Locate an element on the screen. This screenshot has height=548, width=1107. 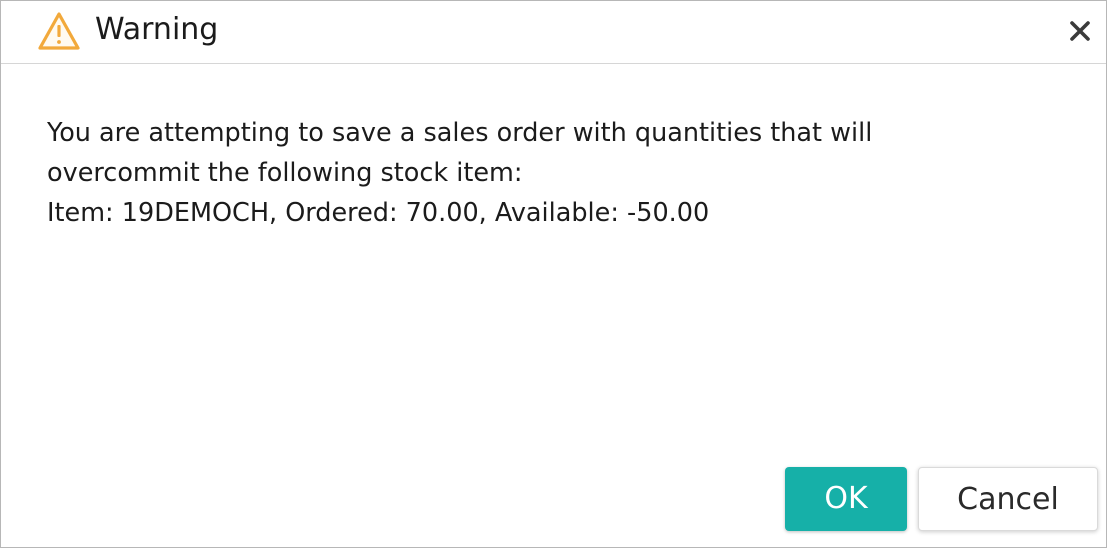
warning-triangle-icon is located at coordinates (59, 31).